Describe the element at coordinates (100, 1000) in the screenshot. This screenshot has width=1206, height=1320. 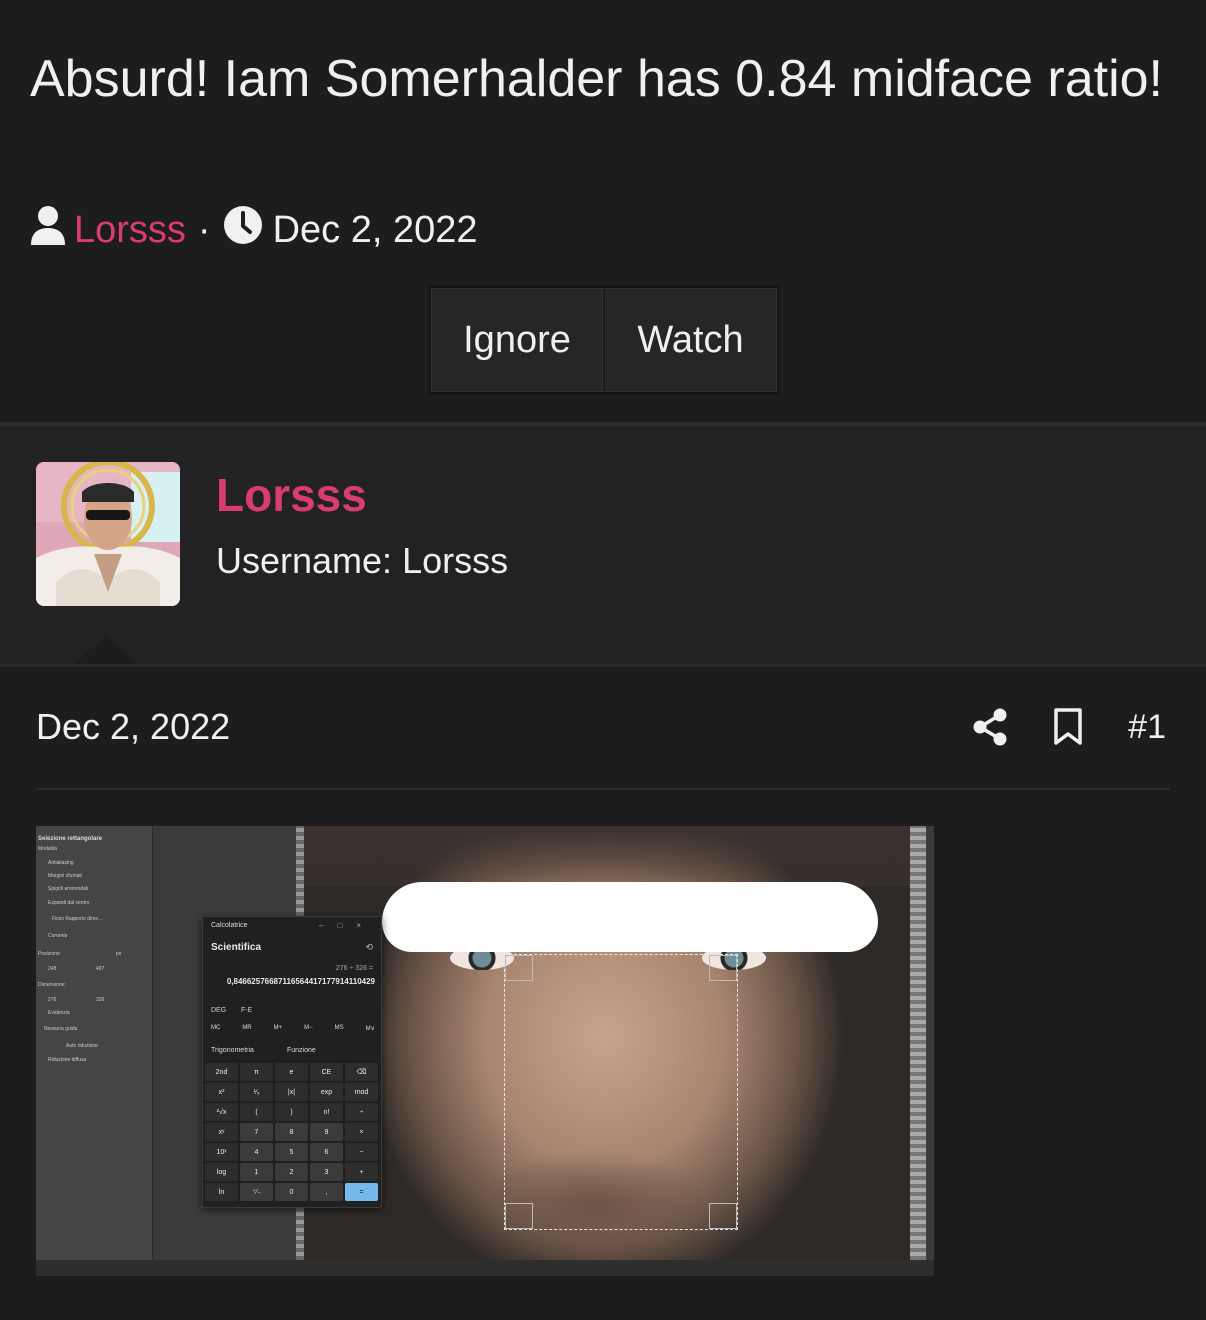
I see `tool-panel-height: 326` at that location.